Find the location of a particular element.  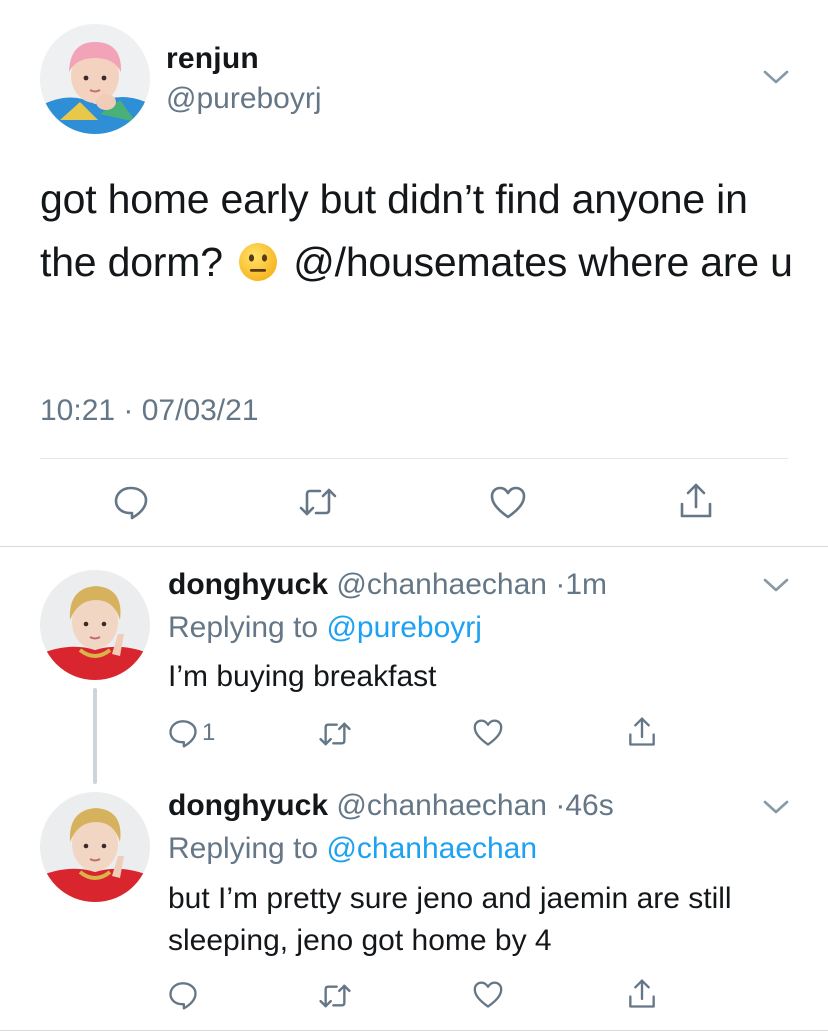

author-handle: @pureboyrj is located at coordinates (244, 99).